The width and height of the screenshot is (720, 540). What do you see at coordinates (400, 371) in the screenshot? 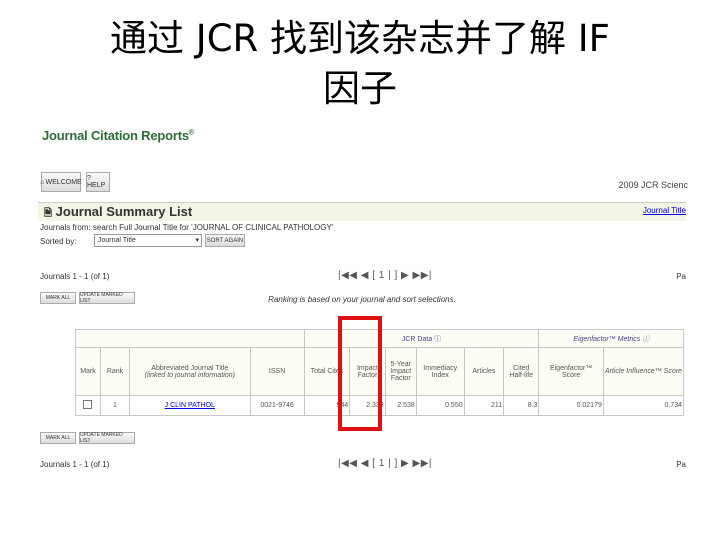
I see `header-five-year-if: 5-Year Impact Factor` at bounding box center [400, 371].